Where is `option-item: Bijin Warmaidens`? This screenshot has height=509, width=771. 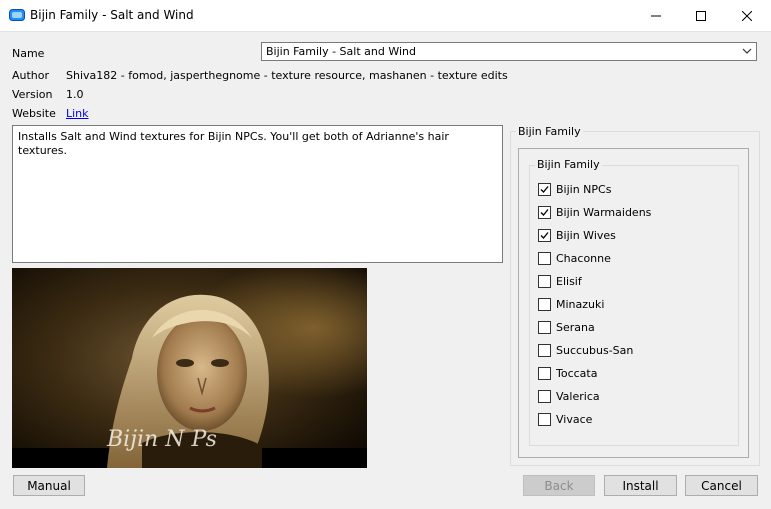
option-item: Bijin Warmaidens is located at coordinates (594, 212).